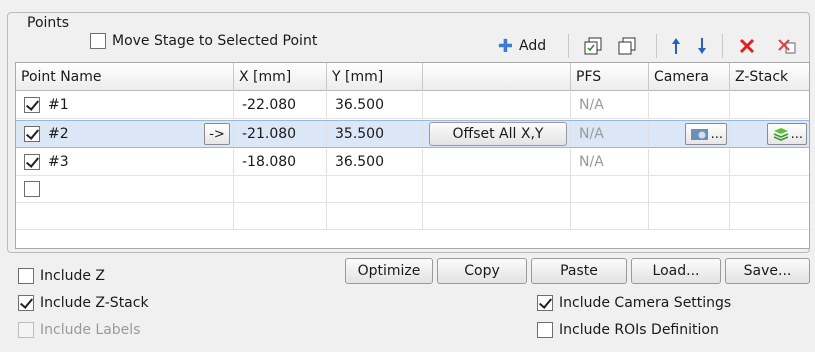 The image size is (815, 352). I want to click on move-stage-label: Move Stage to Selected Point, so click(215, 41).